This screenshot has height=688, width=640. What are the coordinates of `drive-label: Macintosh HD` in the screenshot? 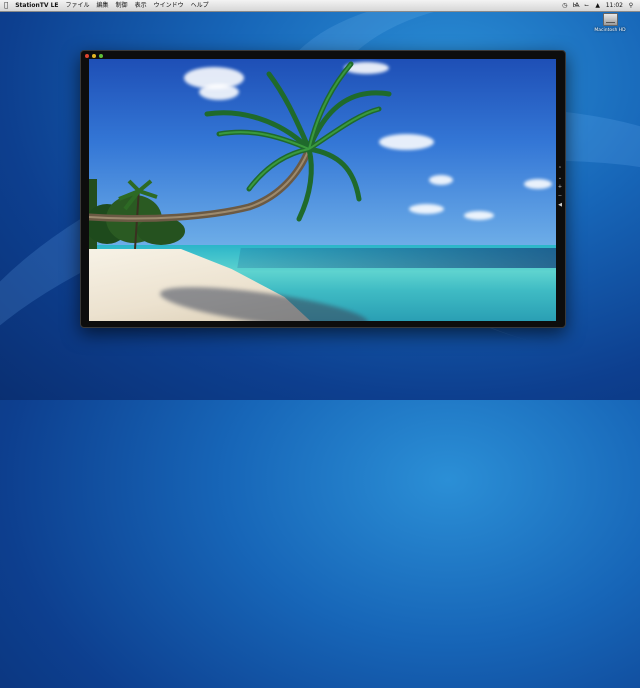 It's located at (610, 30).